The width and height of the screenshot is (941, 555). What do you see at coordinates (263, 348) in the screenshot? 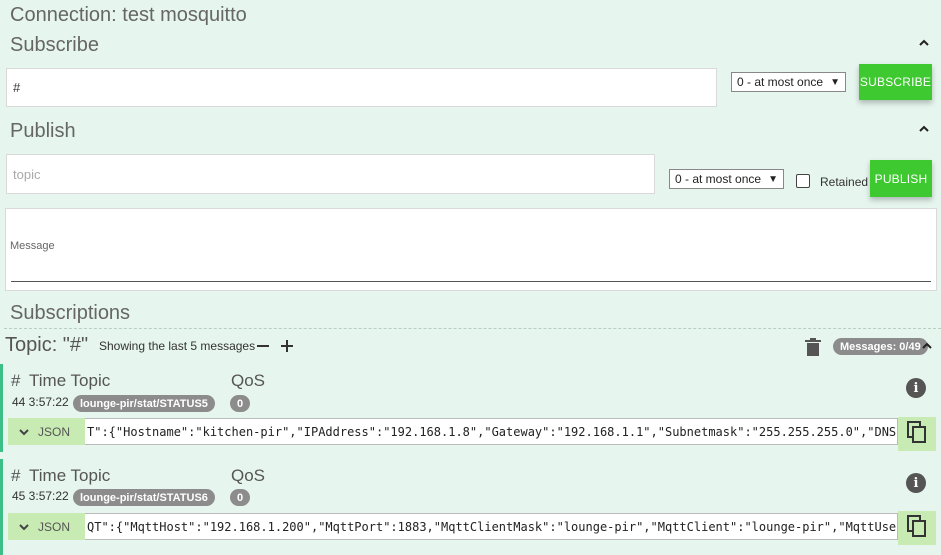
I see `minus-icon` at bounding box center [263, 348].